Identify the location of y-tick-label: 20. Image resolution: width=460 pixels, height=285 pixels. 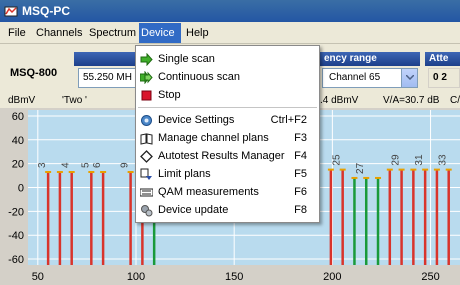
(18, 165).